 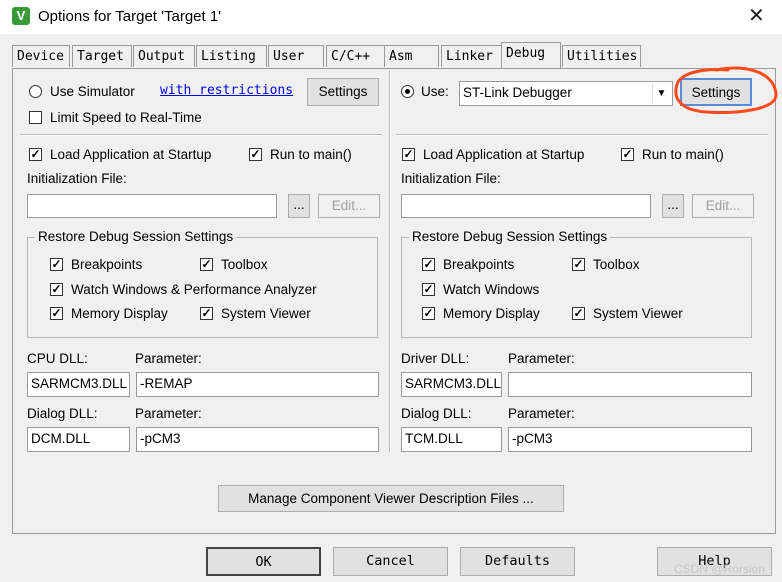 I want to click on left-toolbox-label: Toolbox, so click(x=244, y=264).